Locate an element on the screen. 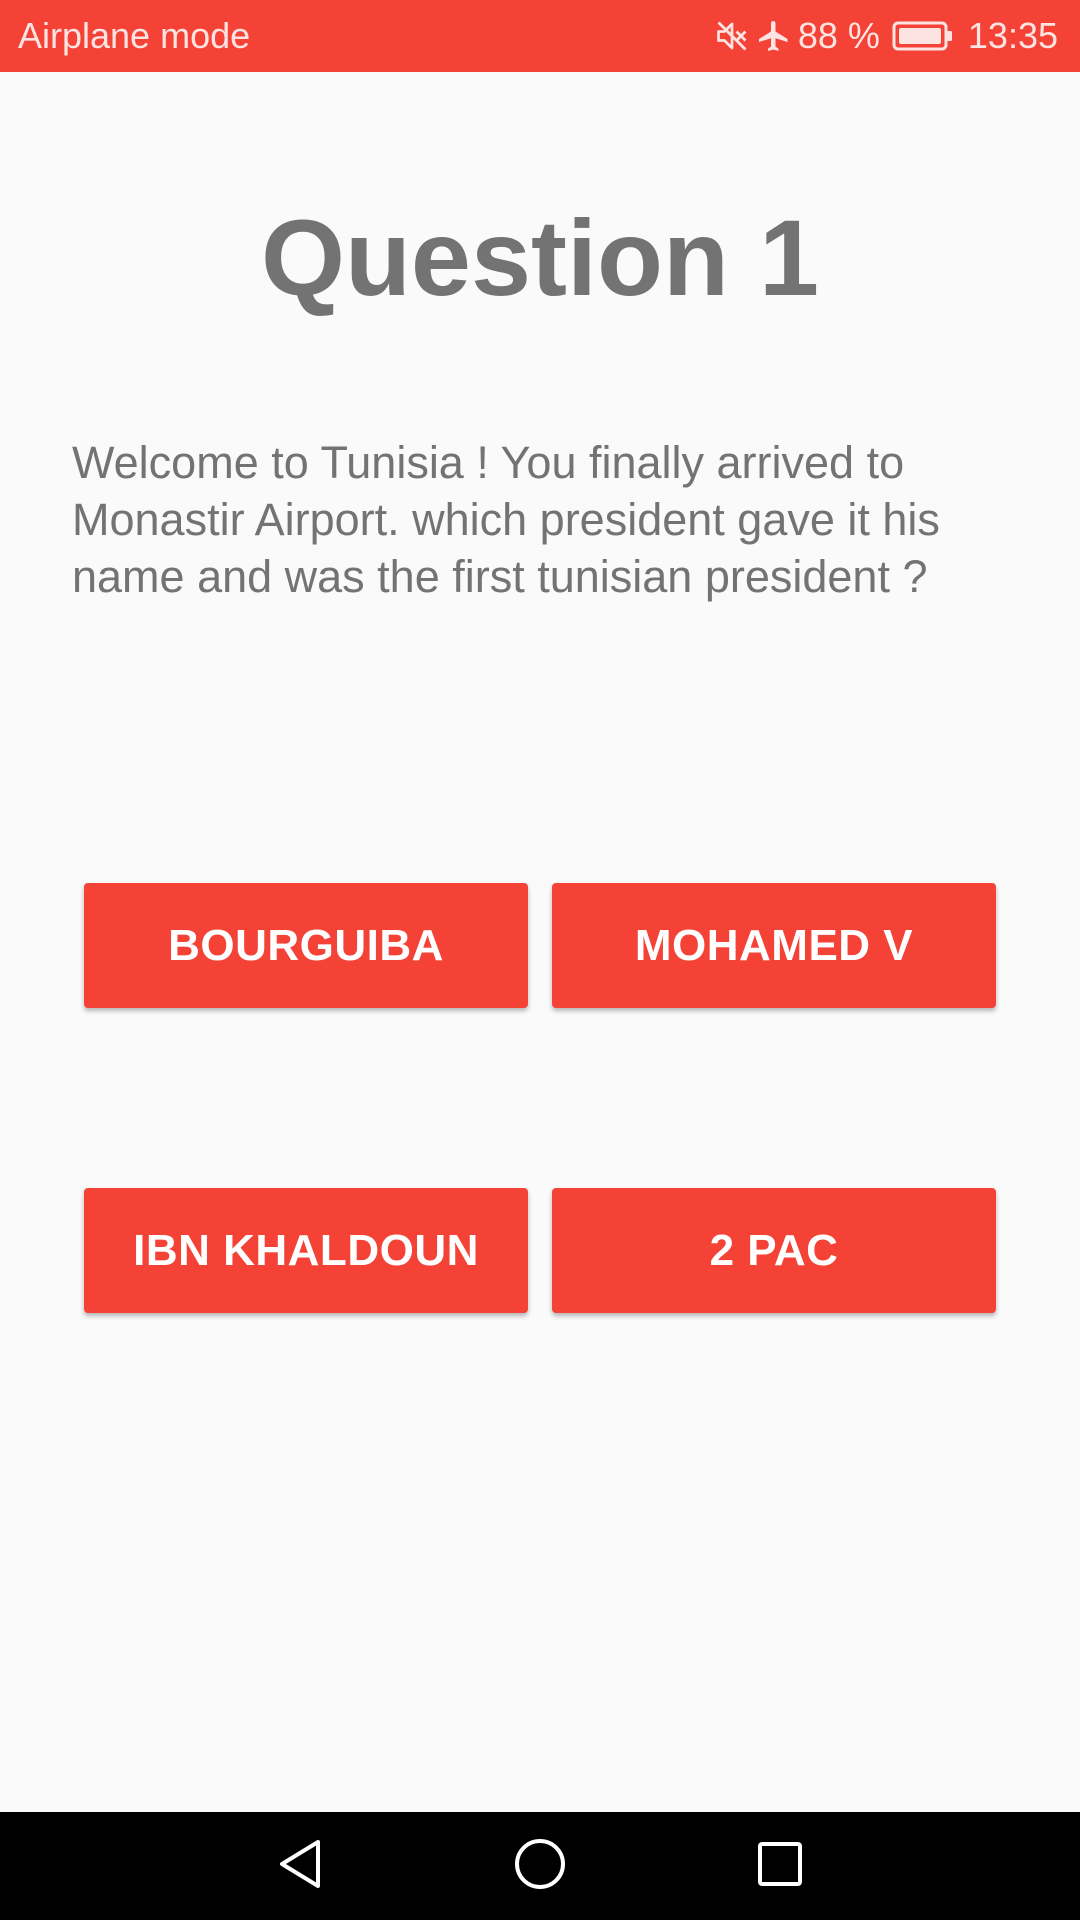  airplane-mode-label: Airplane mode is located at coordinates (134, 35).